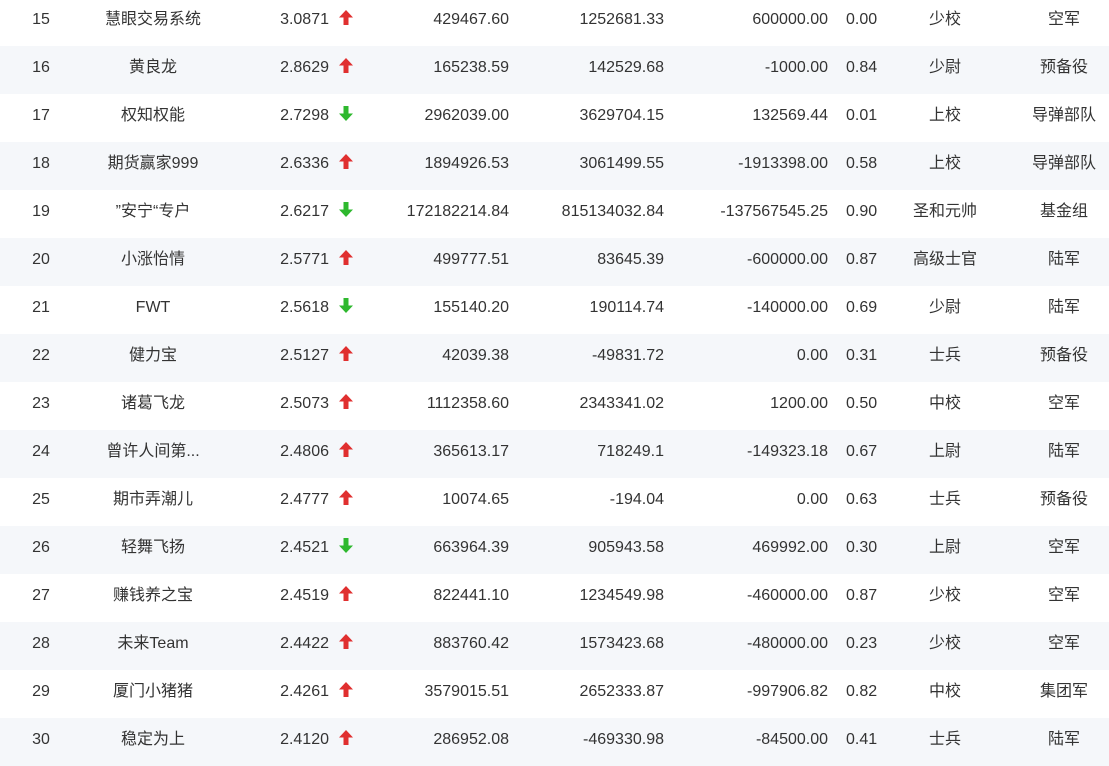 The height and width of the screenshot is (766, 1109). Describe the element at coordinates (41, 499) in the screenshot. I see `rank-cell: 25` at that location.